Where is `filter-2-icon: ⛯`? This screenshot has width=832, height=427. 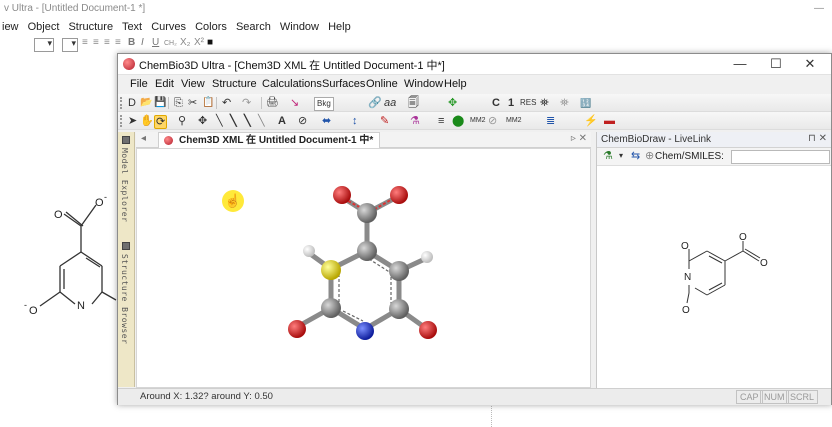 filter-2-icon: ⛯ is located at coordinates (564, 103).